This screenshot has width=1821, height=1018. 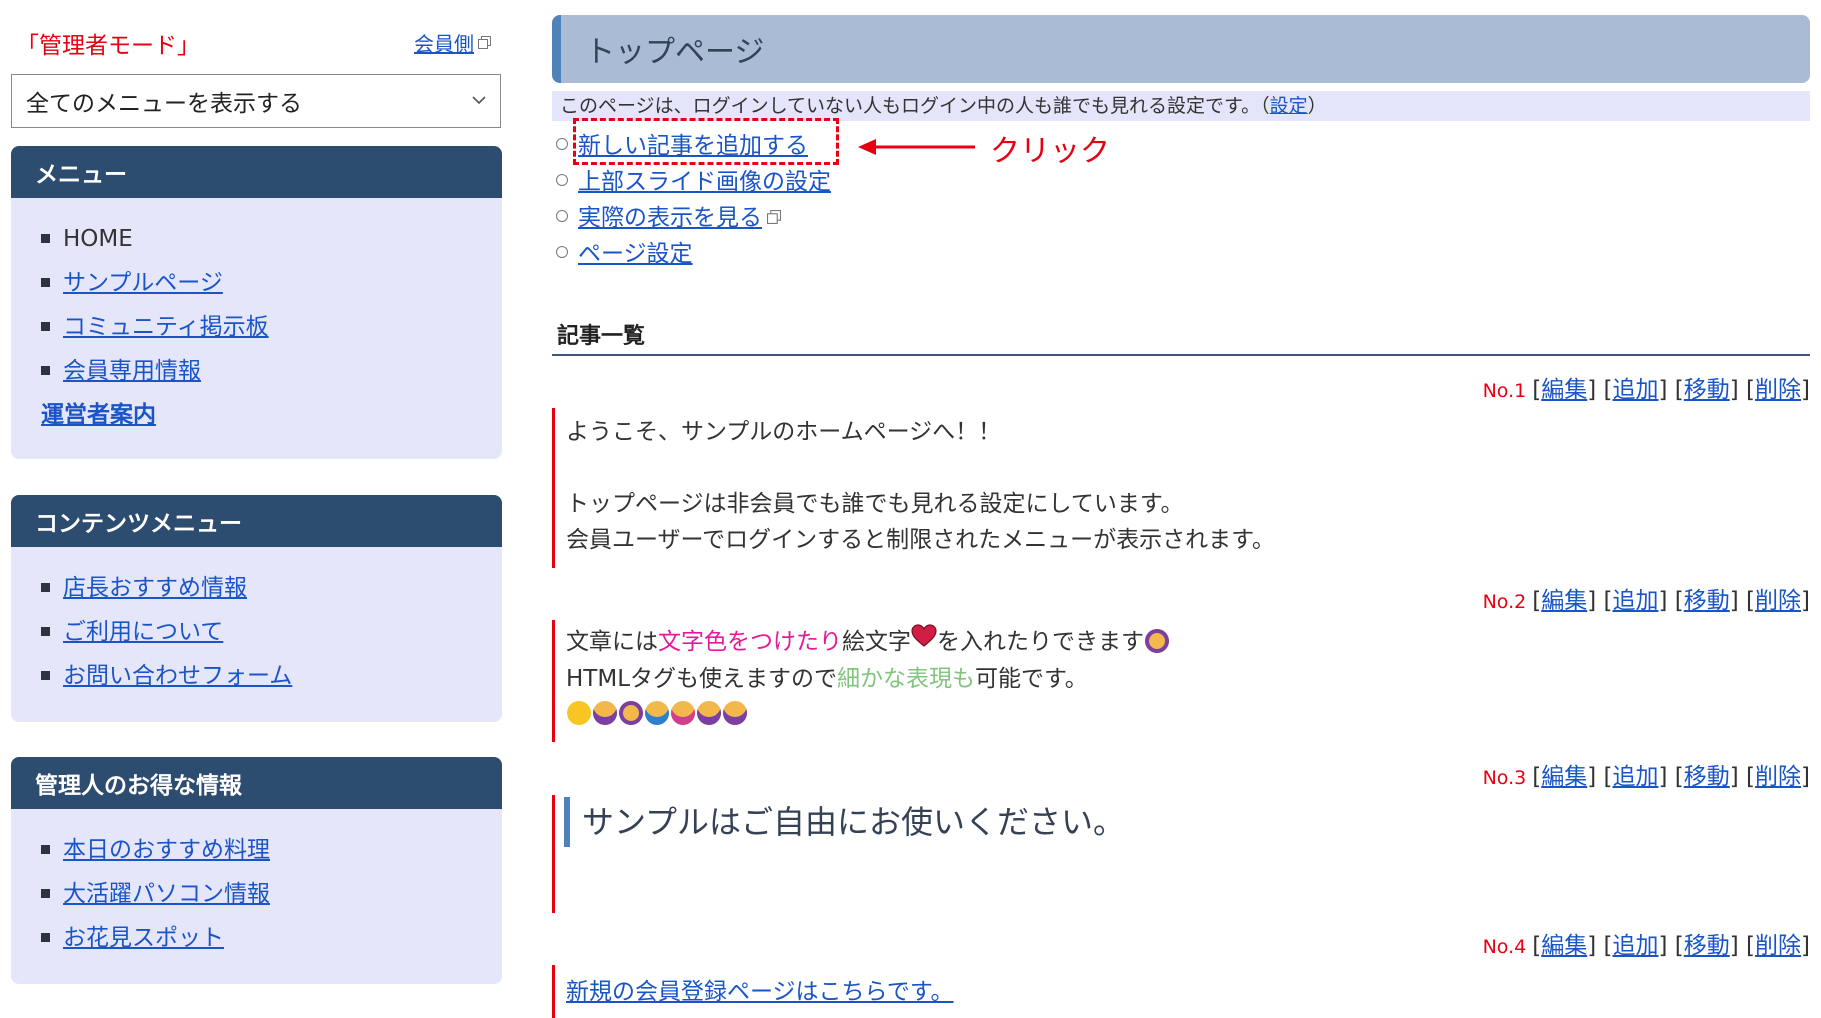 I want to click on highlight-dashed-box, so click(x=706, y=141).